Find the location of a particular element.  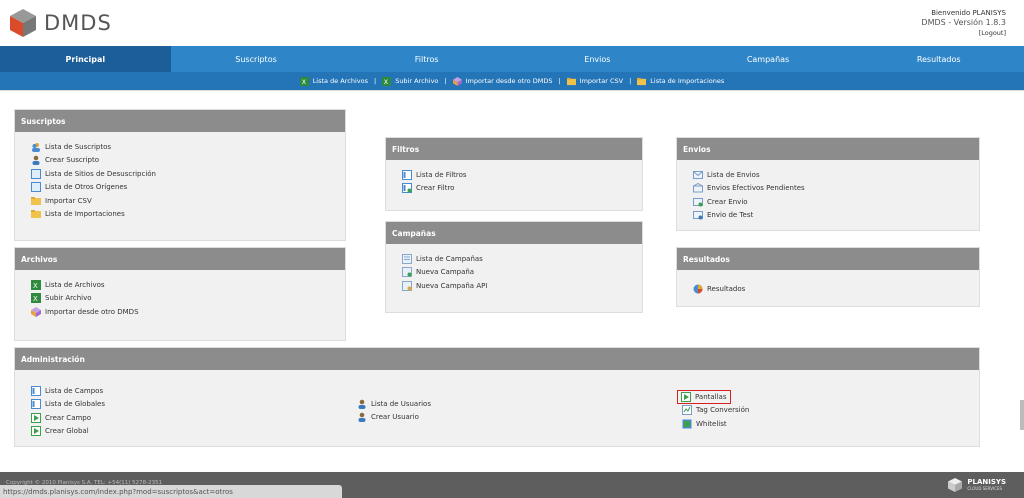

link-label: Crear Envio is located at coordinates (727, 201).